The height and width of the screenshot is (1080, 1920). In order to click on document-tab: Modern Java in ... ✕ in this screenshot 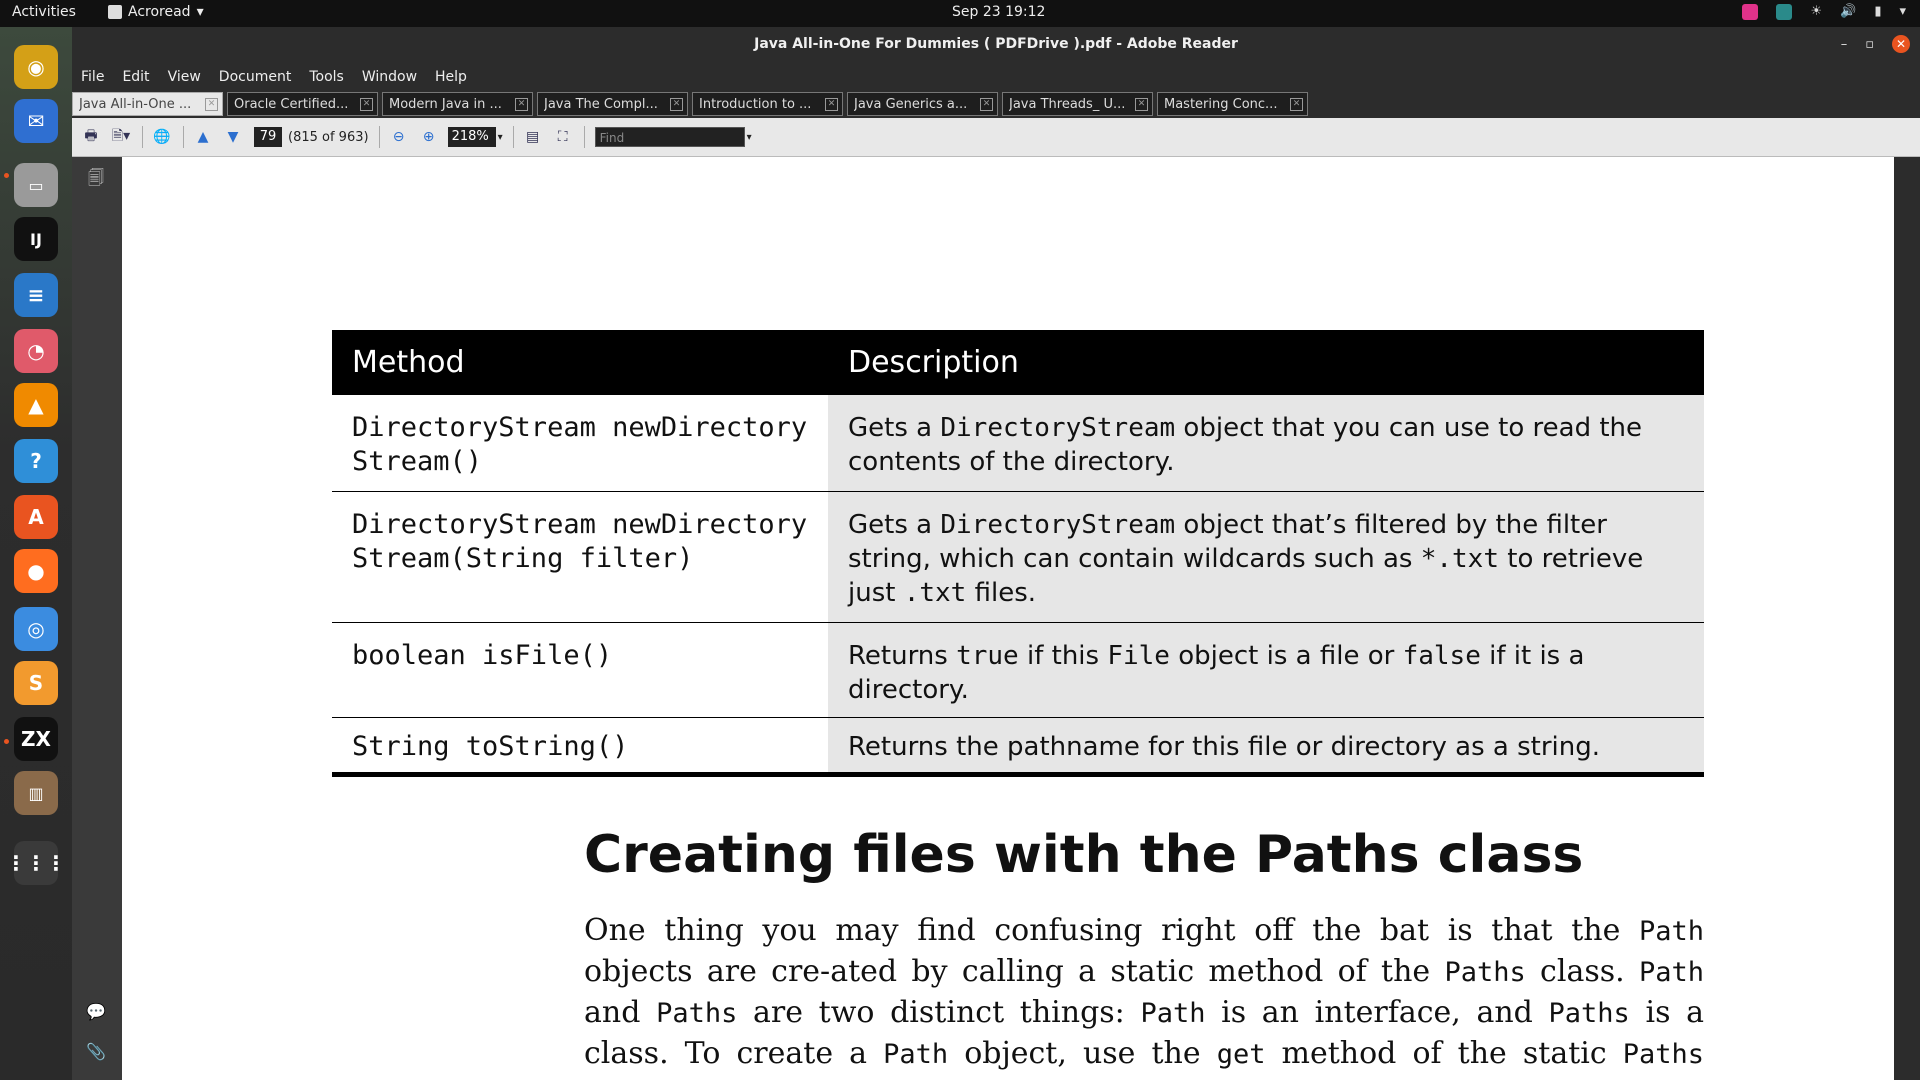, I will do `click(457, 104)`.